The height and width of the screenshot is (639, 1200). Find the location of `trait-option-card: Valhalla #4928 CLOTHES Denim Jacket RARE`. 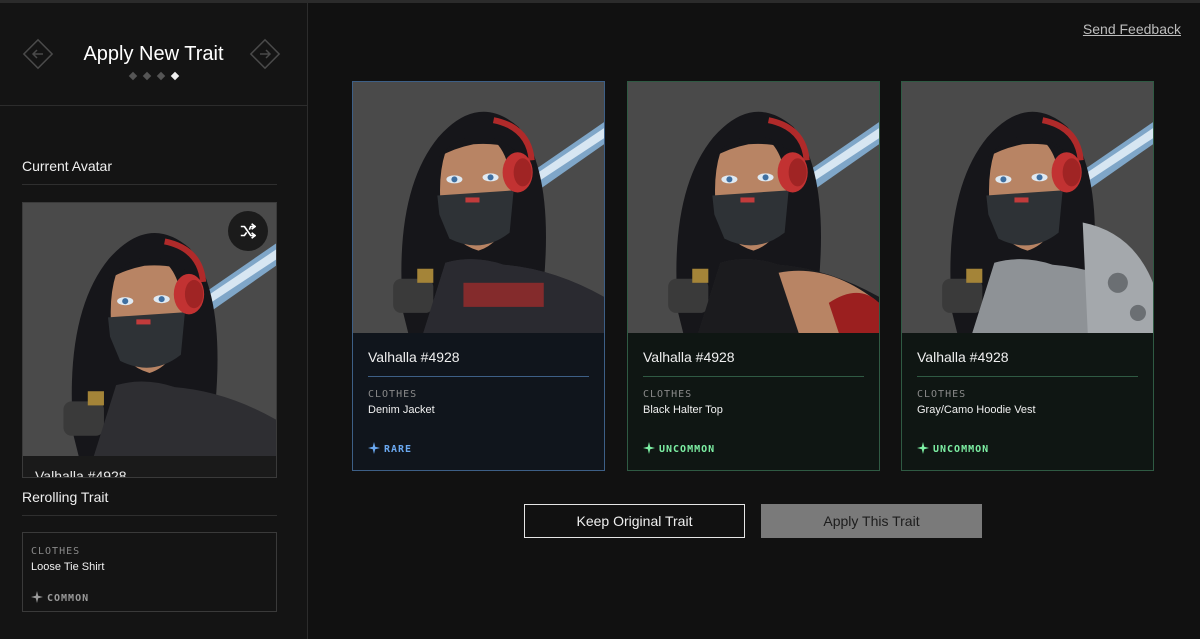

trait-option-card: Valhalla #4928 CLOTHES Denim Jacket RARE is located at coordinates (478, 276).